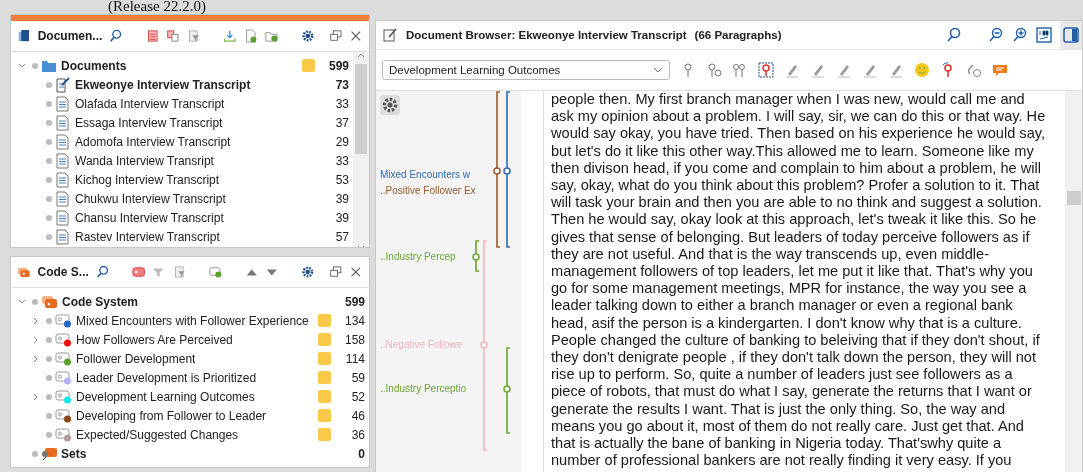 The height and width of the screenshot is (472, 1083). What do you see at coordinates (144, 160) in the screenshot?
I see `document-item: Wanda Interview Transript` at bounding box center [144, 160].